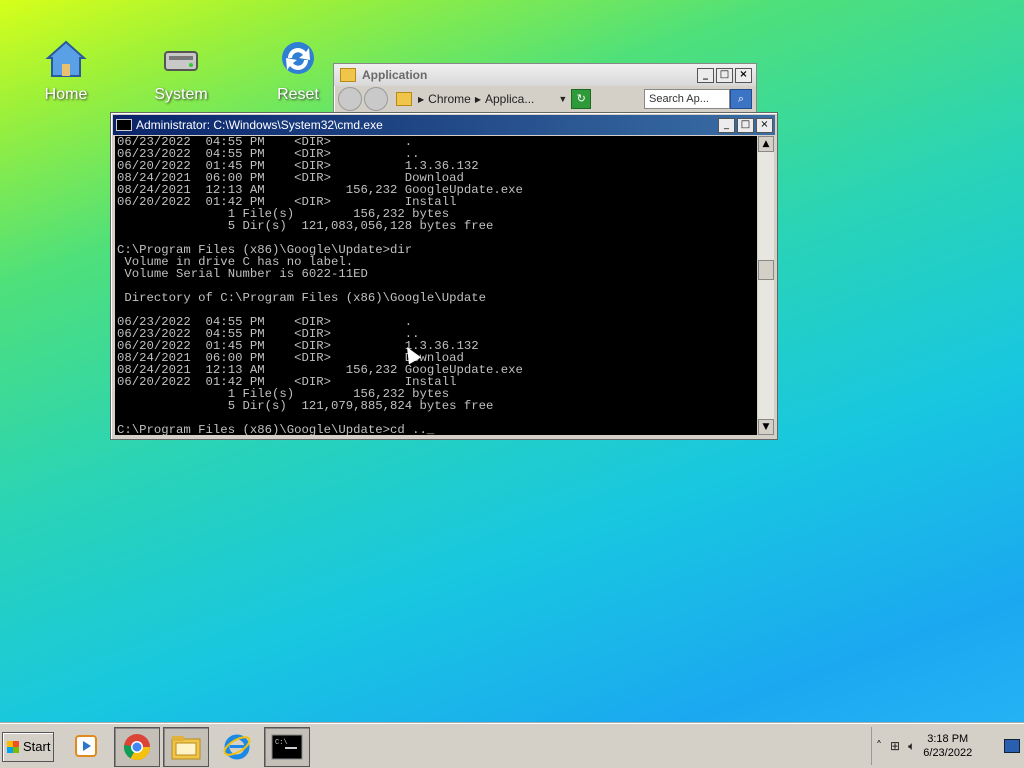 This screenshot has width=1024, height=768. Describe the element at coordinates (281, 743) in the screenshot. I see `svg-text: C:\` at that location.